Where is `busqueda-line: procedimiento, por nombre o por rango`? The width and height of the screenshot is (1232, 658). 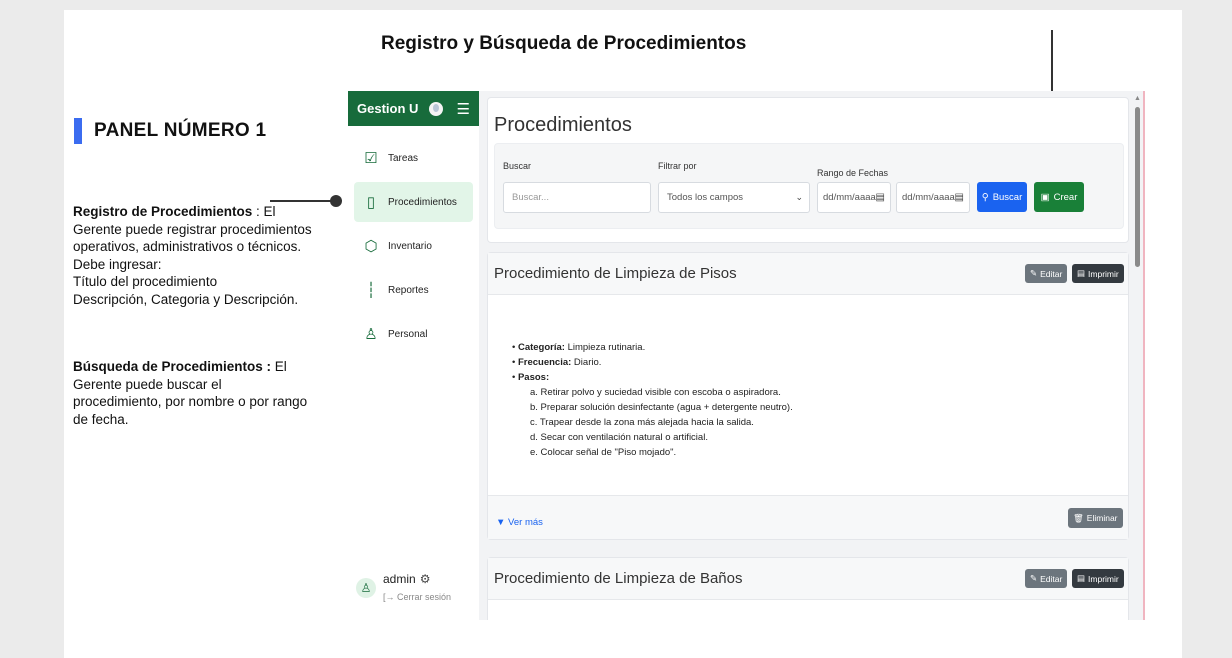 busqueda-line: procedimiento, por nombre o por rango is located at coordinates (190, 401).